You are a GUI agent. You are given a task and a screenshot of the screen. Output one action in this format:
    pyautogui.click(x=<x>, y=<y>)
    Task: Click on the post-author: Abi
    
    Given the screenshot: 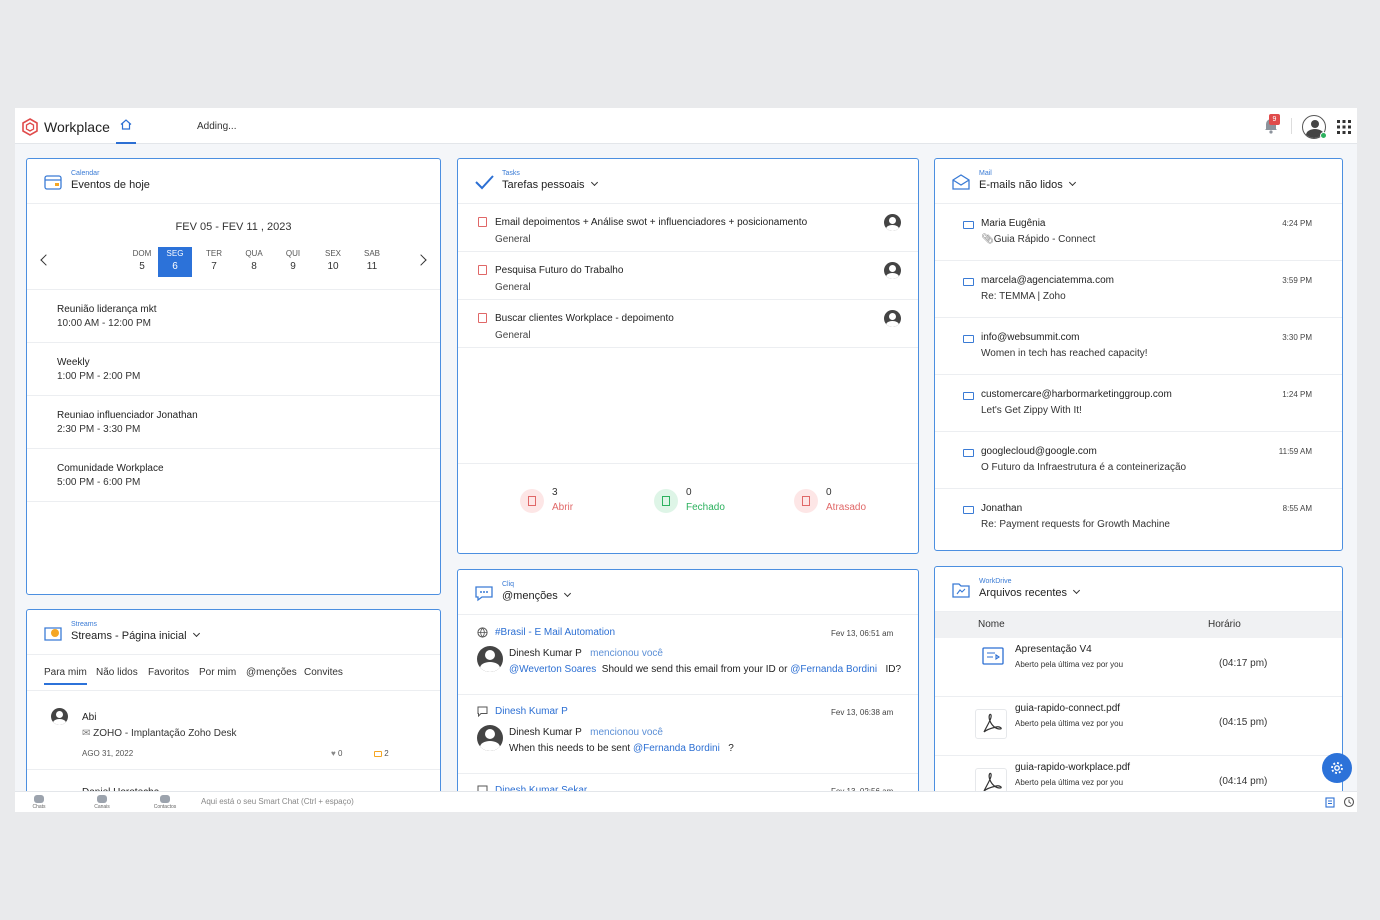 What is the action you would take?
    pyautogui.click(x=89, y=717)
    